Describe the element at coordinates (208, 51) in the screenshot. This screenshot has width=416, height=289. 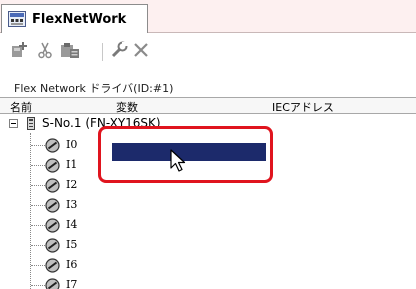
I see `toolbar` at that location.